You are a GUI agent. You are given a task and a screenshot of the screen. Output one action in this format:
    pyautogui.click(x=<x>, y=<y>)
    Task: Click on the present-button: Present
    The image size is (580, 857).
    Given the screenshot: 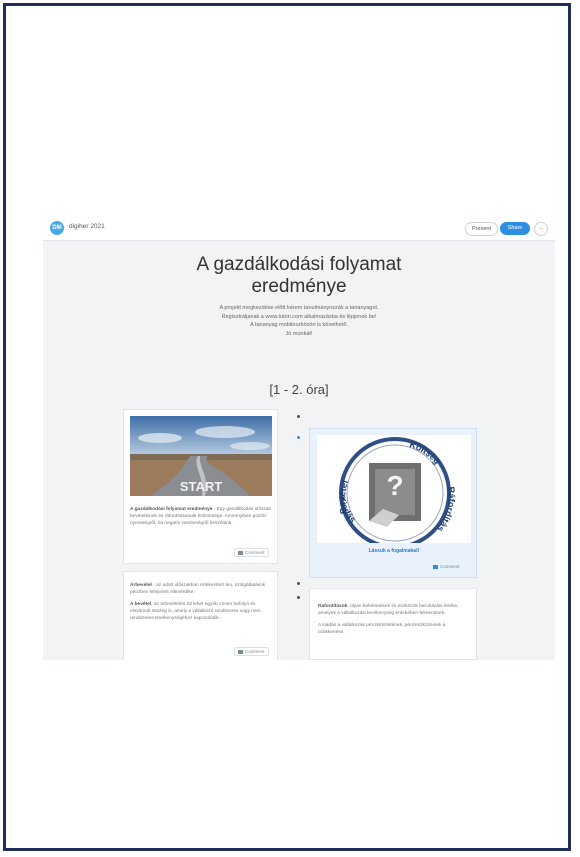 What is the action you would take?
    pyautogui.click(x=481, y=229)
    